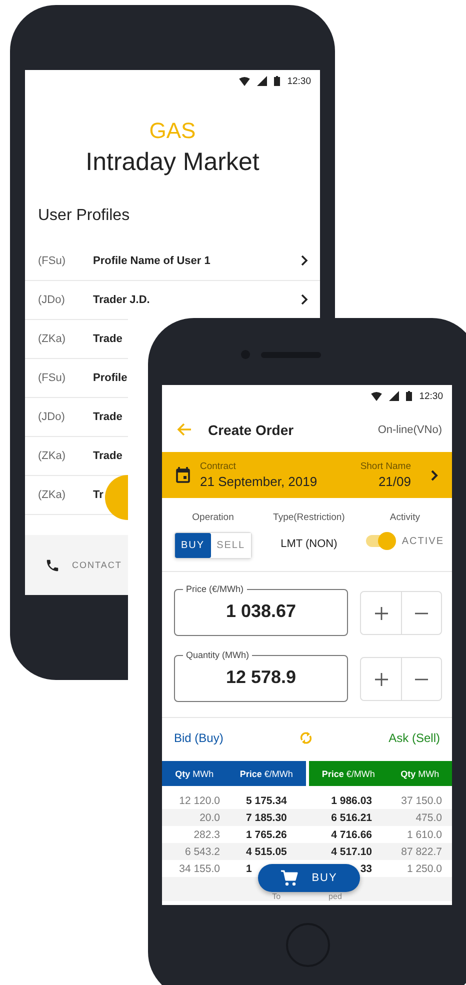 The image size is (466, 985). I want to click on buy-button: BUY, so click(309, 878).